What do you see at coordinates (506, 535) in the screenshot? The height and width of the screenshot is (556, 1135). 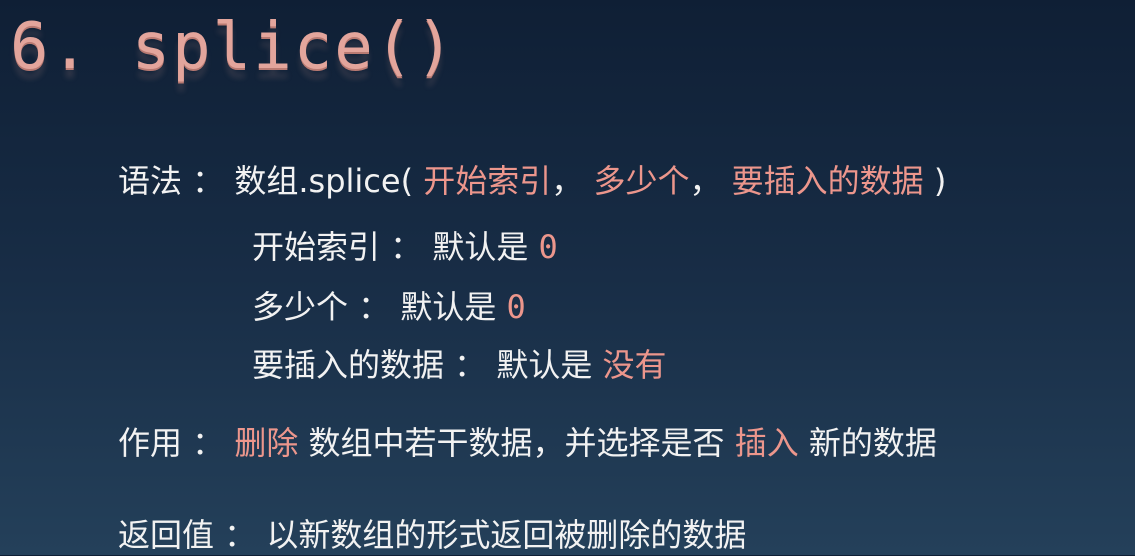 I see `returns-text: 以新数组的形式返回被删除的数据` at bounding box center [506, 535].